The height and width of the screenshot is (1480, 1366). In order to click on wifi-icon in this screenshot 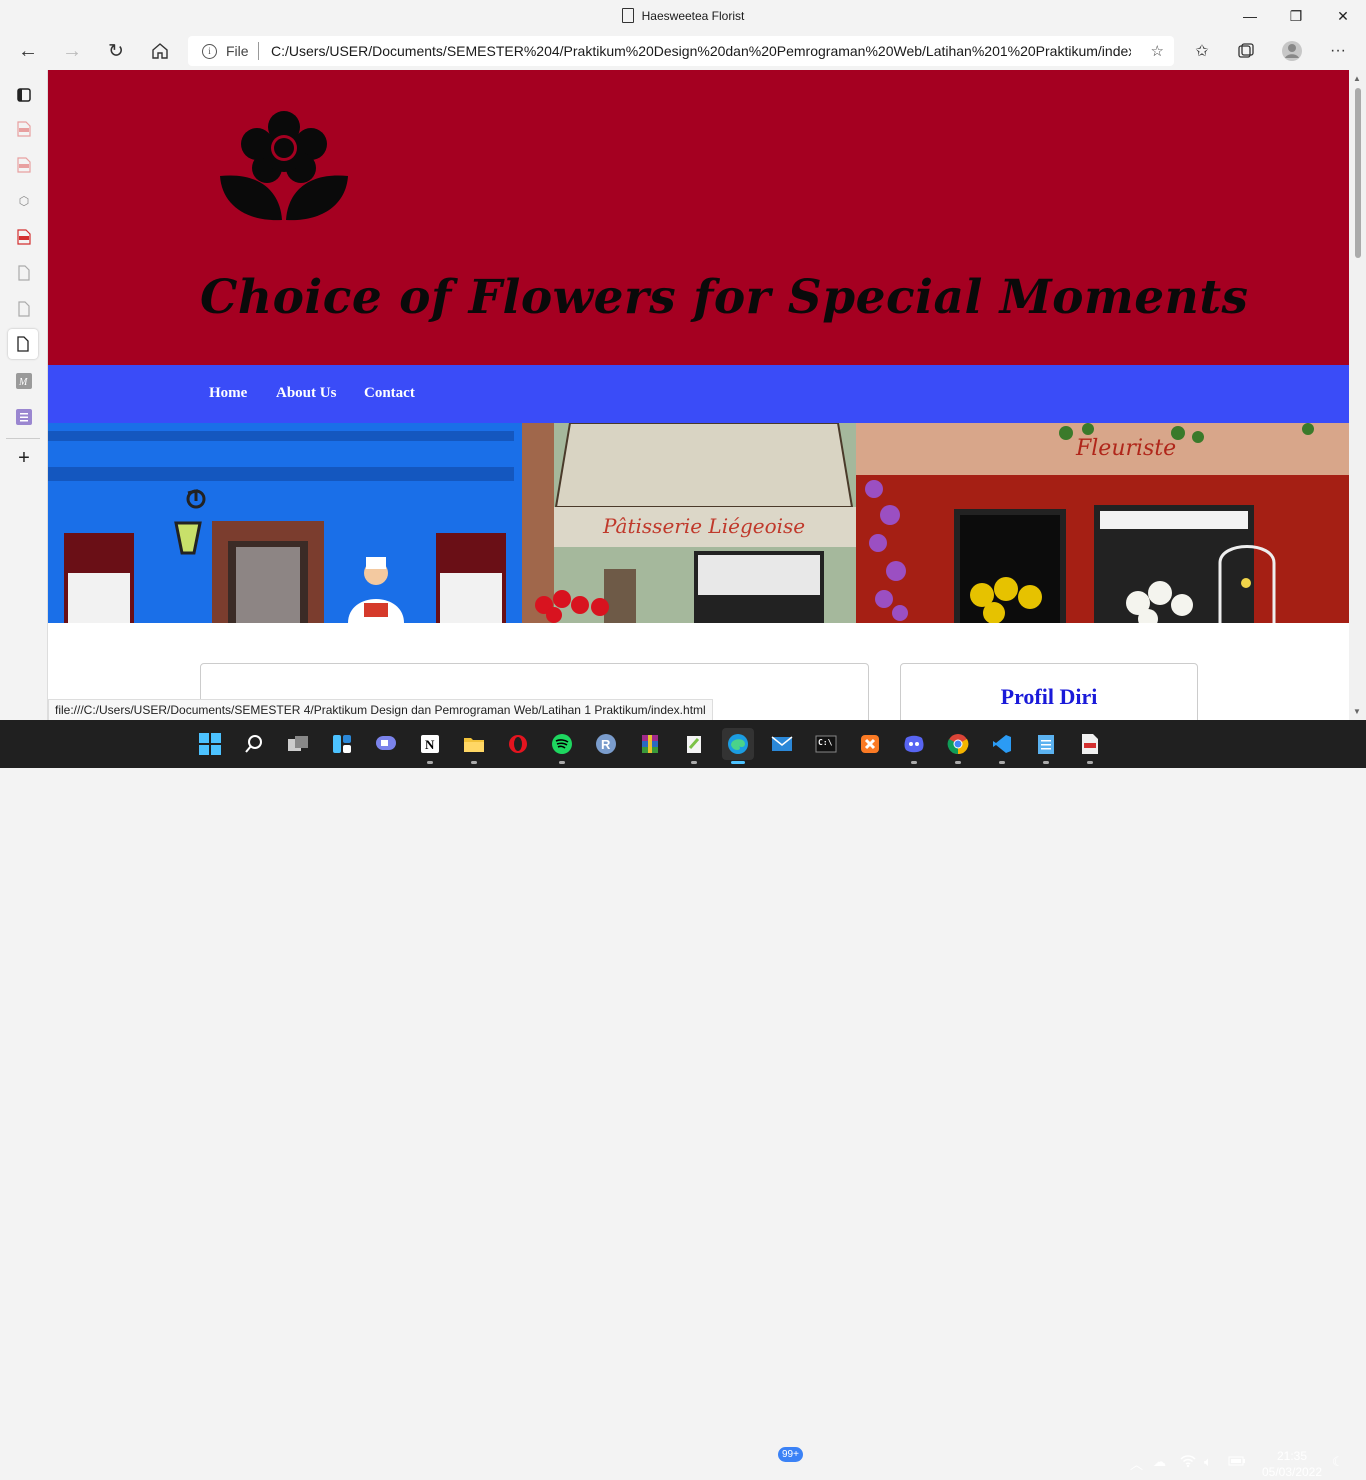, I will do `click(1188, 1462)`.